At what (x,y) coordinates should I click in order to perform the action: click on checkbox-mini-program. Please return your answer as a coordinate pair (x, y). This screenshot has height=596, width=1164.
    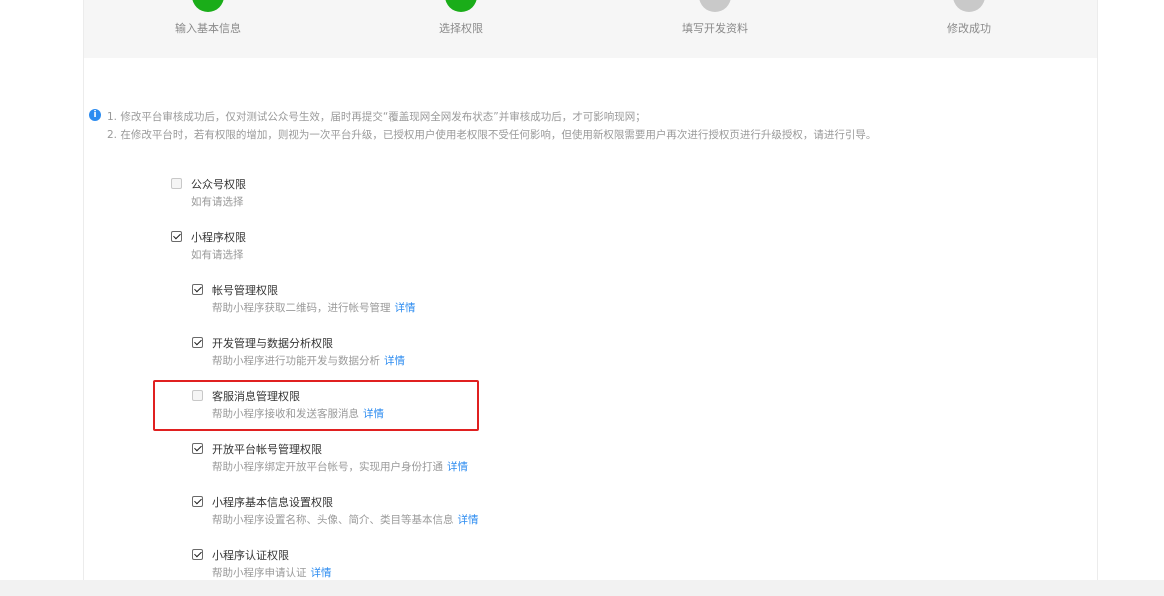
    Looking at the image, I should click on (176, 236).